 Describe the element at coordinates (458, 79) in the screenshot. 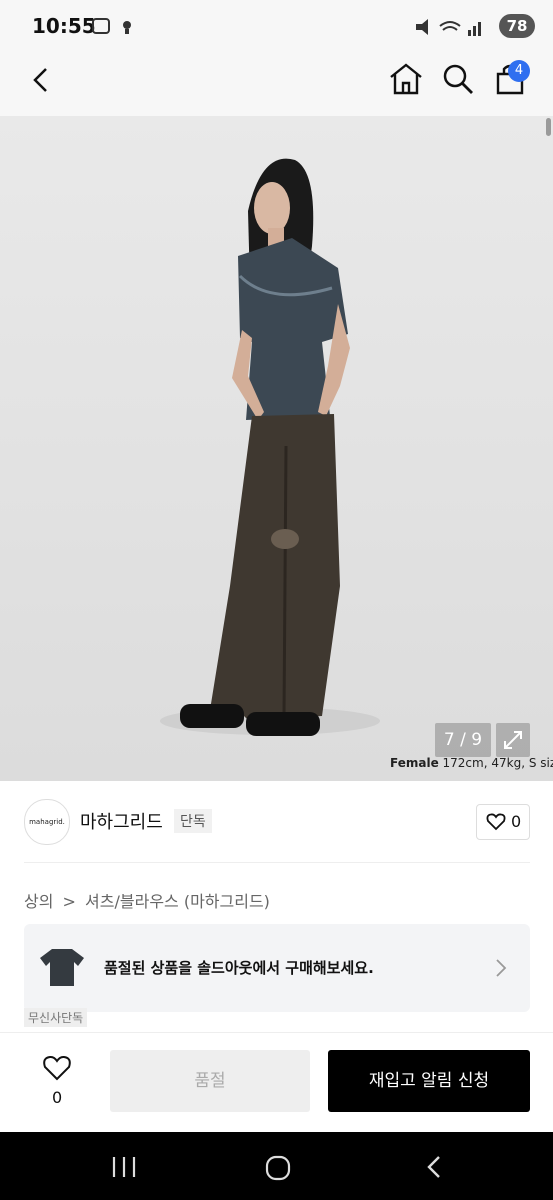

I see `search-icon` at that location.